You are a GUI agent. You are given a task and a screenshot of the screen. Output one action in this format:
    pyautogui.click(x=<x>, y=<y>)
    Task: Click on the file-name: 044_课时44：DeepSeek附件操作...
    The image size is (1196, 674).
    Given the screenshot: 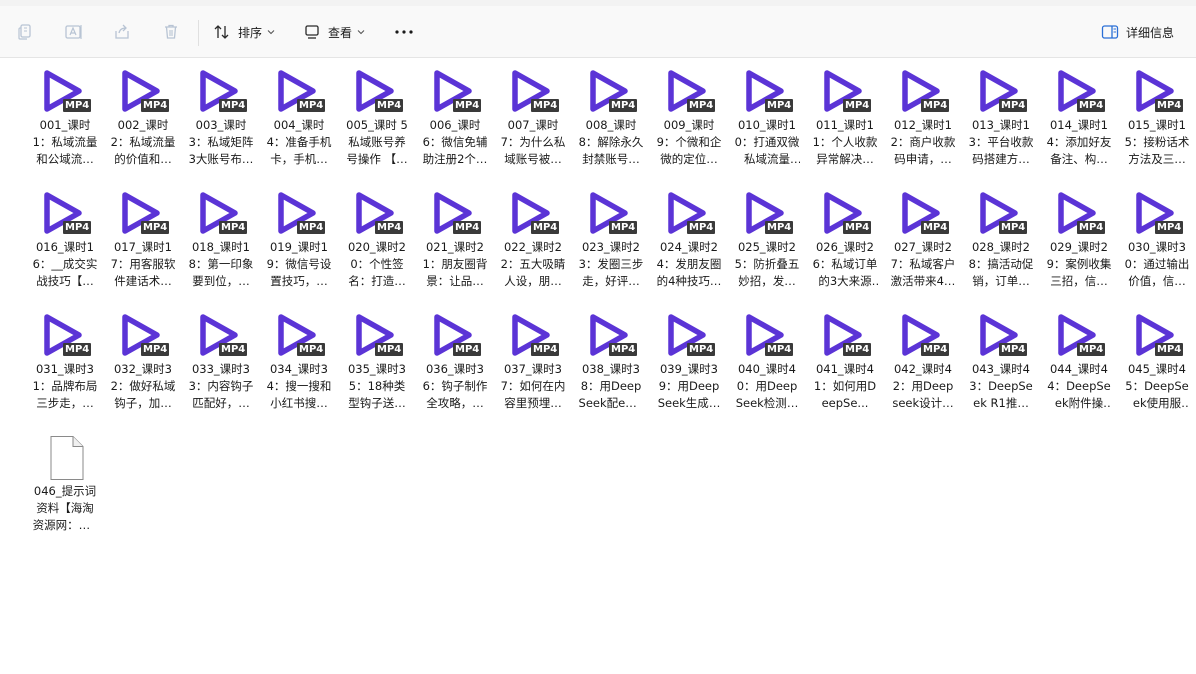 What is the action you would take?
    pyautogui.click(x=1079, y=386)
    